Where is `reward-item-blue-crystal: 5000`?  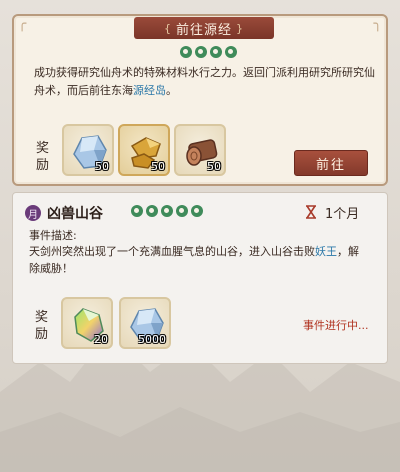
reward-item-blue-crystal: 5000 is located at coordinates (145, 323).